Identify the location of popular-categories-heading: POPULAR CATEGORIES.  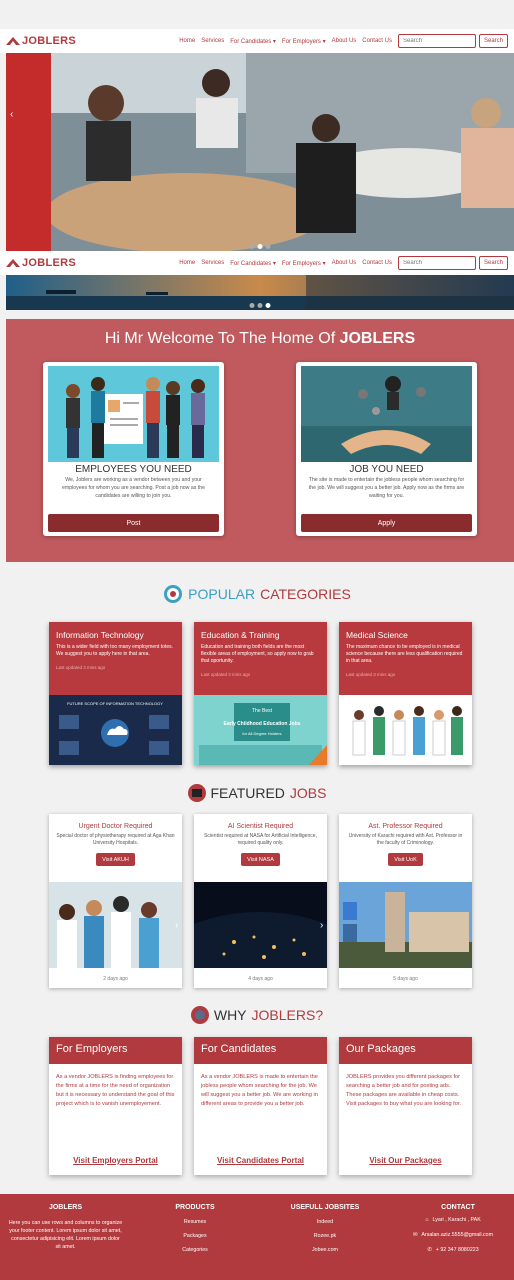
(257, 594).